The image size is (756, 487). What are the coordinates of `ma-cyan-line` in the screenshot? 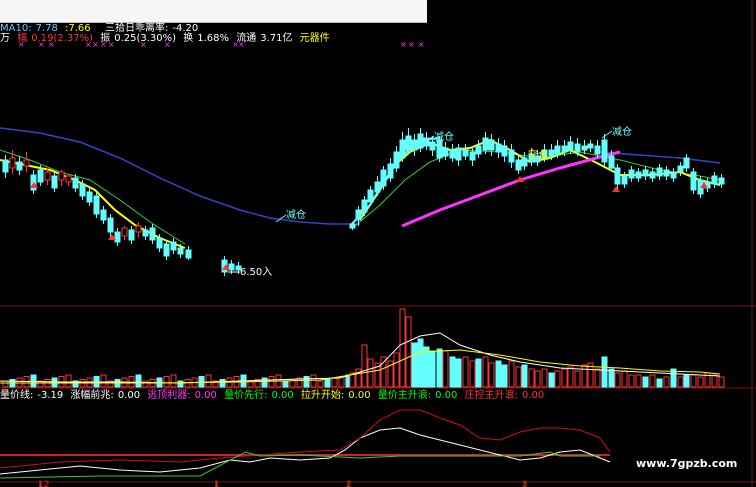 It's located at (395, 182).